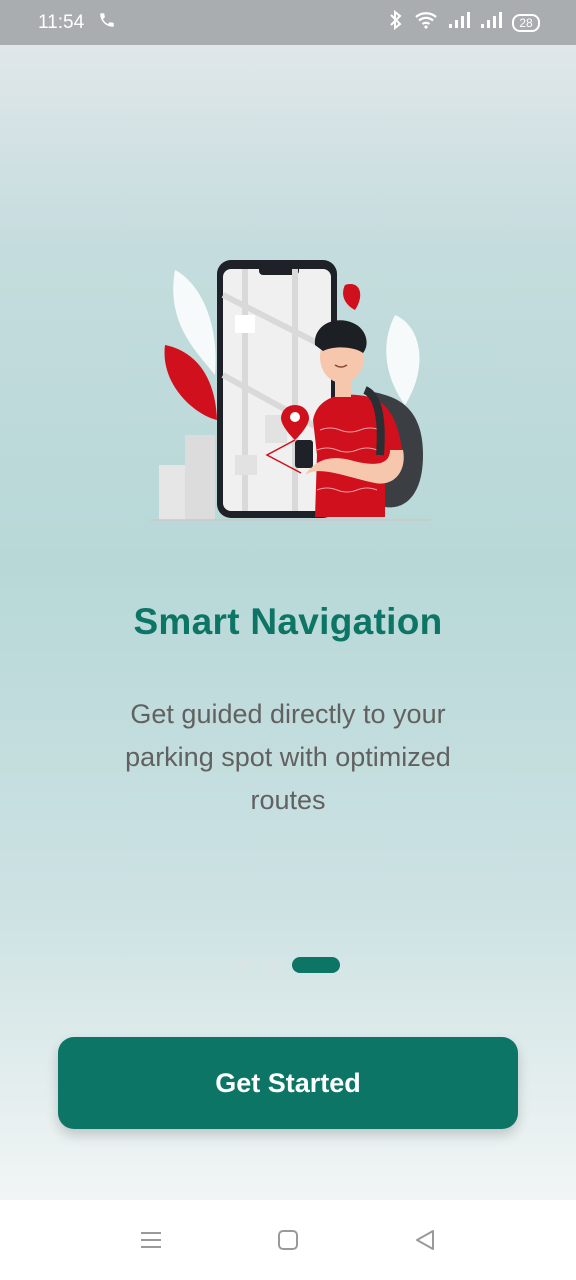  What do you see at coordinates (151, 1240) in the screenshot?
I see `menu-icon` at bounding box center [151, 1240].